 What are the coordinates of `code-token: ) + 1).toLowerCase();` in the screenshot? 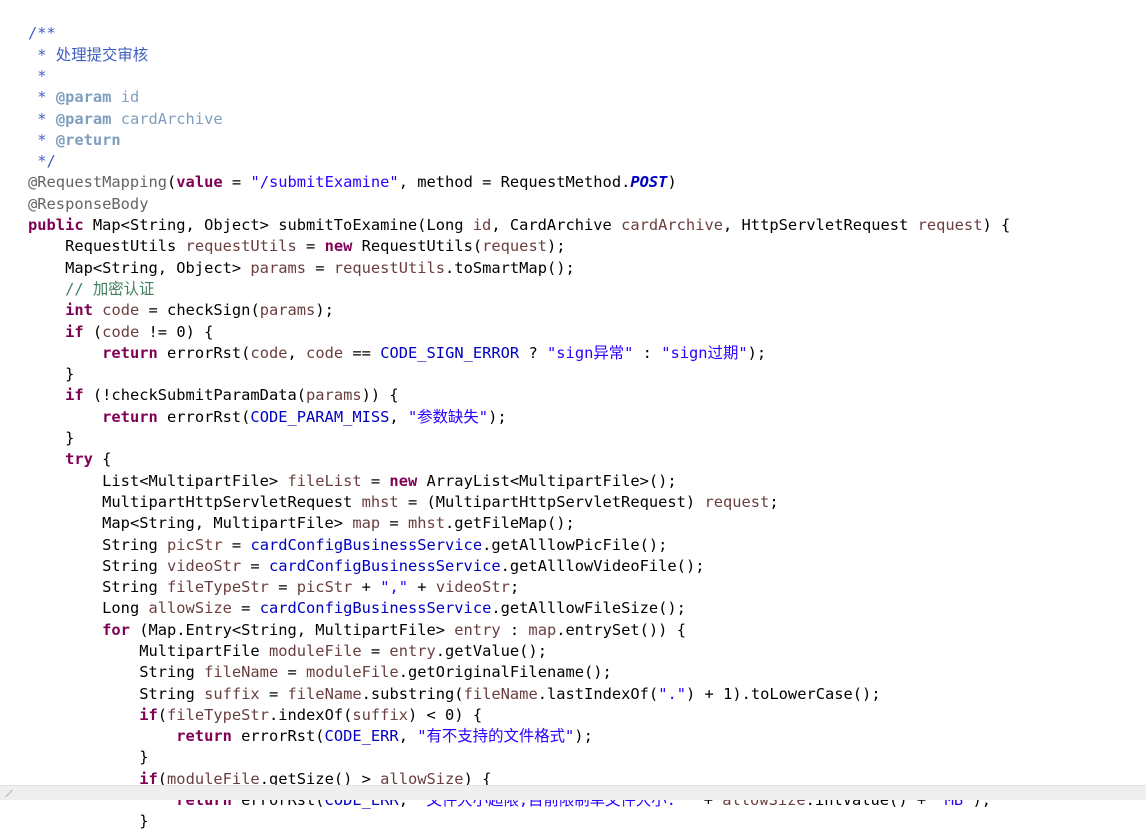 It's located at (783, 693).